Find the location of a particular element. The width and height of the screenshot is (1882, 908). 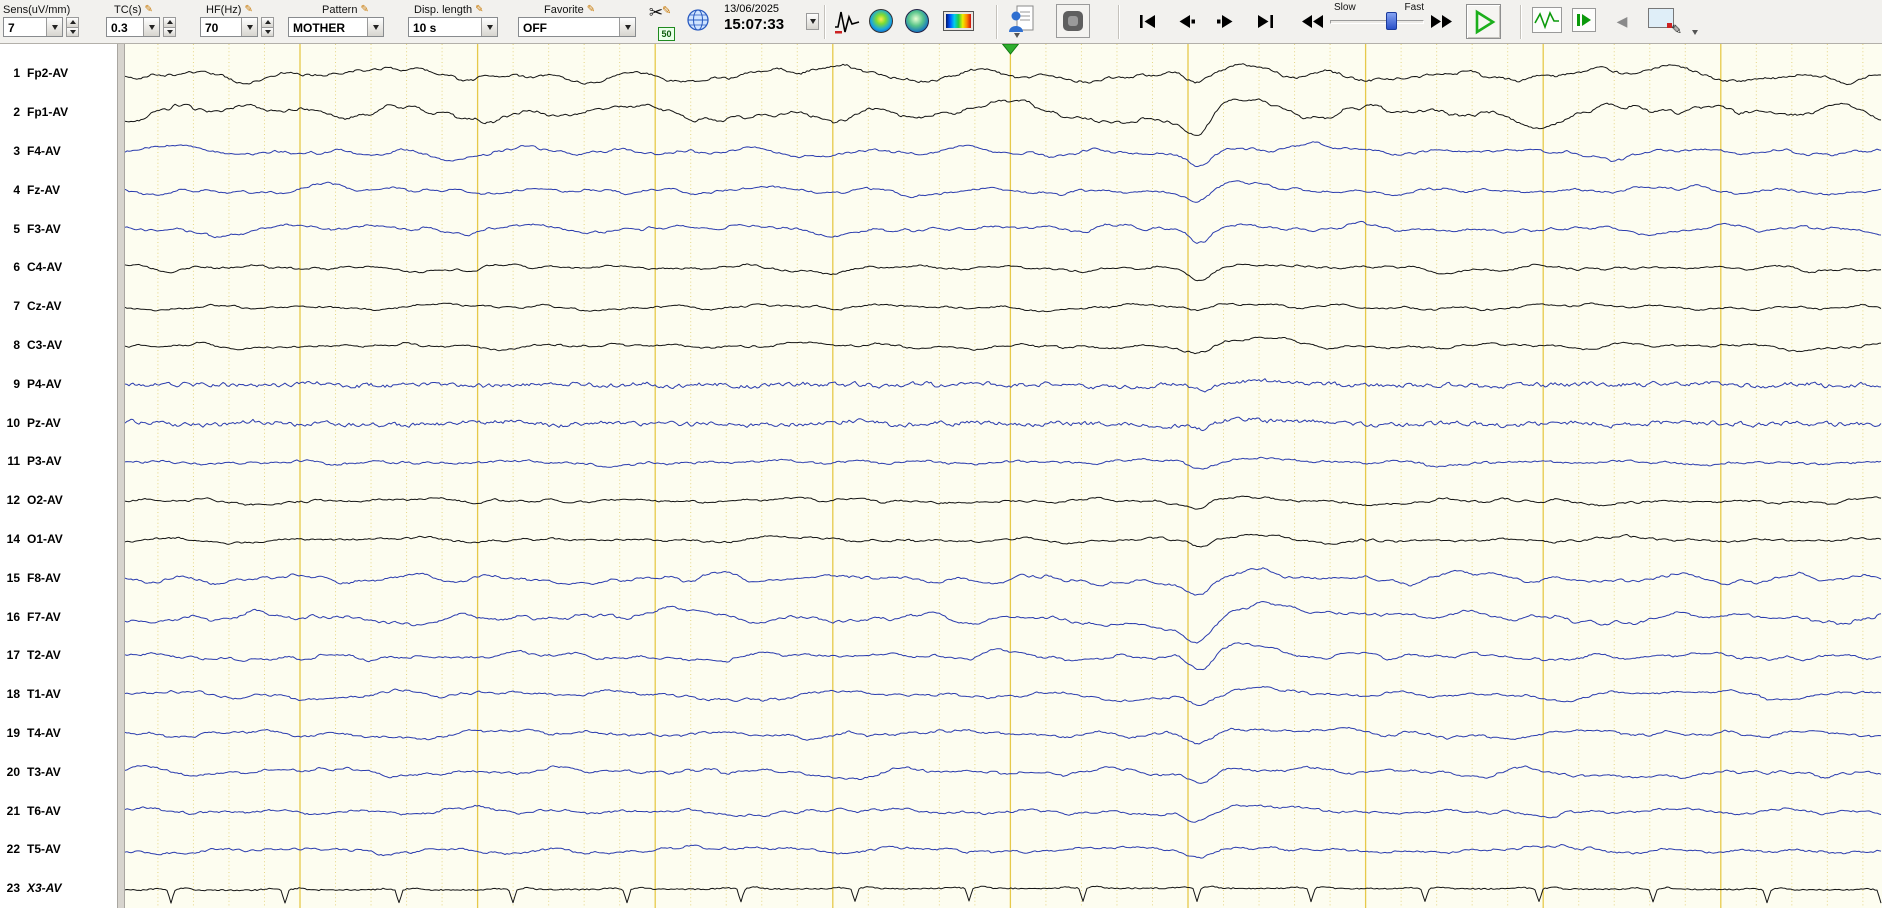

play-button is located at coordinates (1483, 21).